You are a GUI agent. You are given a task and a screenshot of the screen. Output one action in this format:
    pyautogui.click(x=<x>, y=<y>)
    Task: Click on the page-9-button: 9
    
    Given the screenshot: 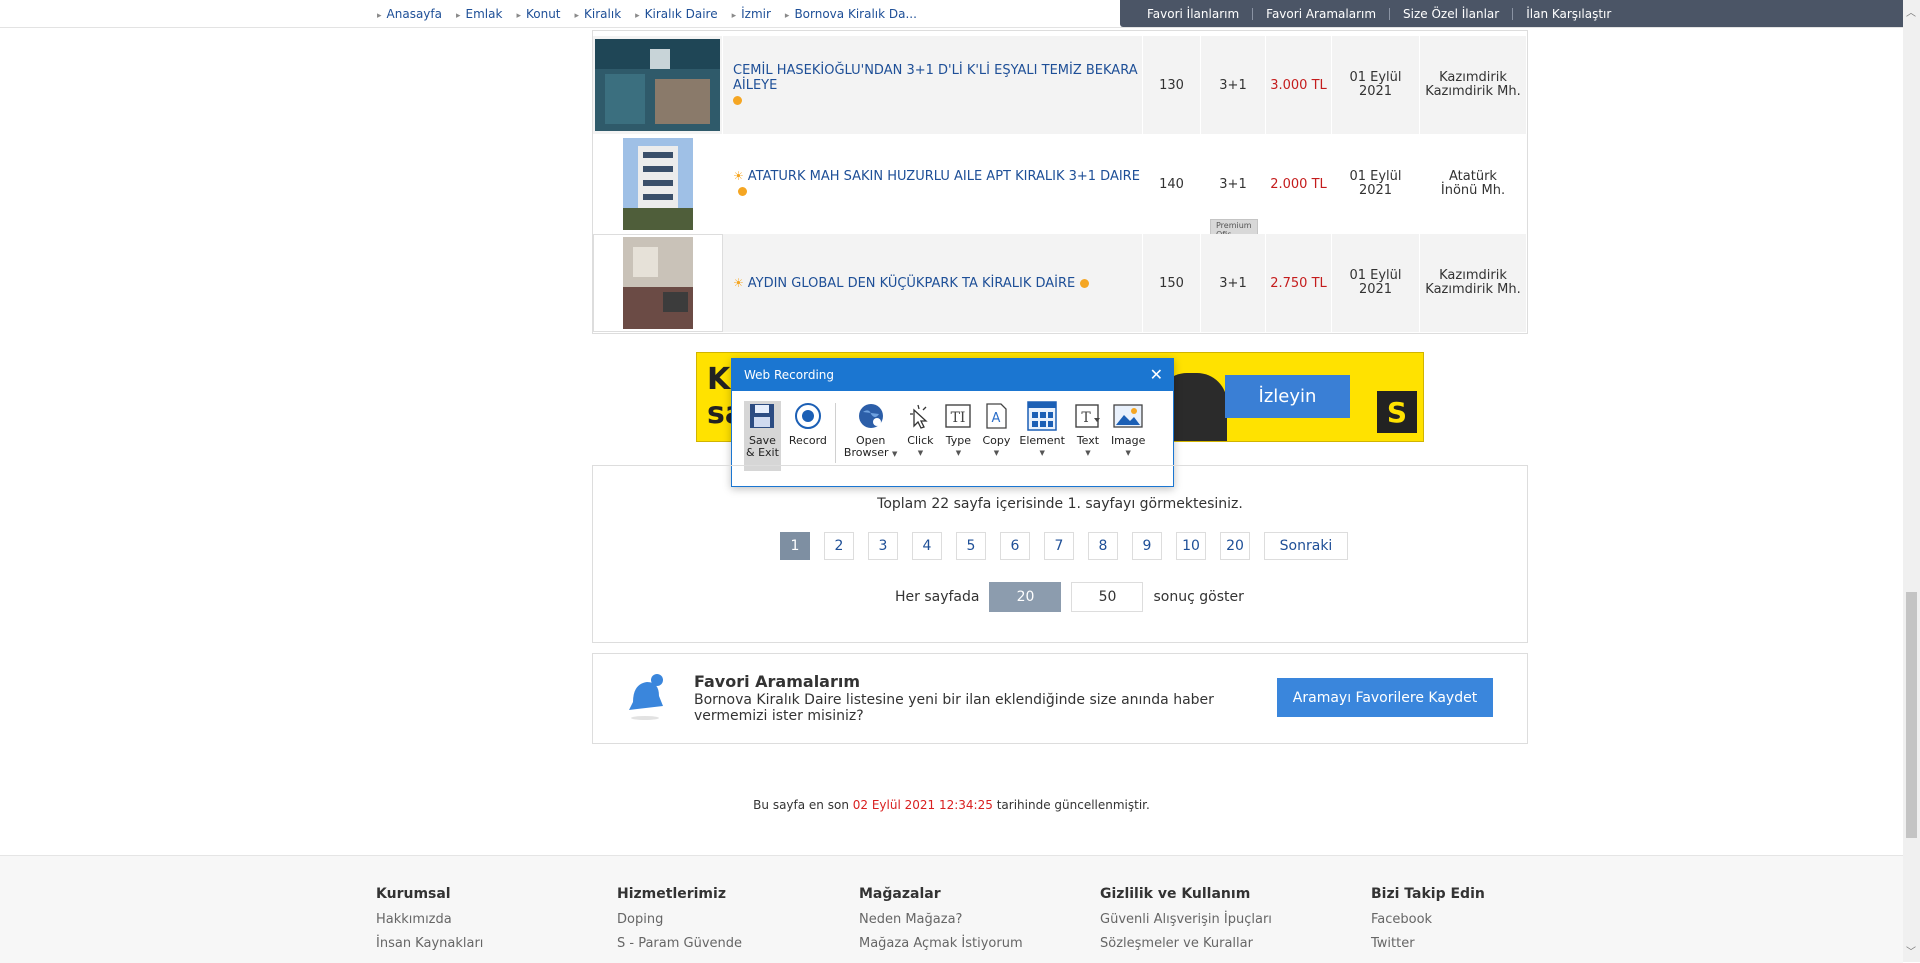 What is the action you would take?
    pyautogui.click(x=1147, y=546)
    